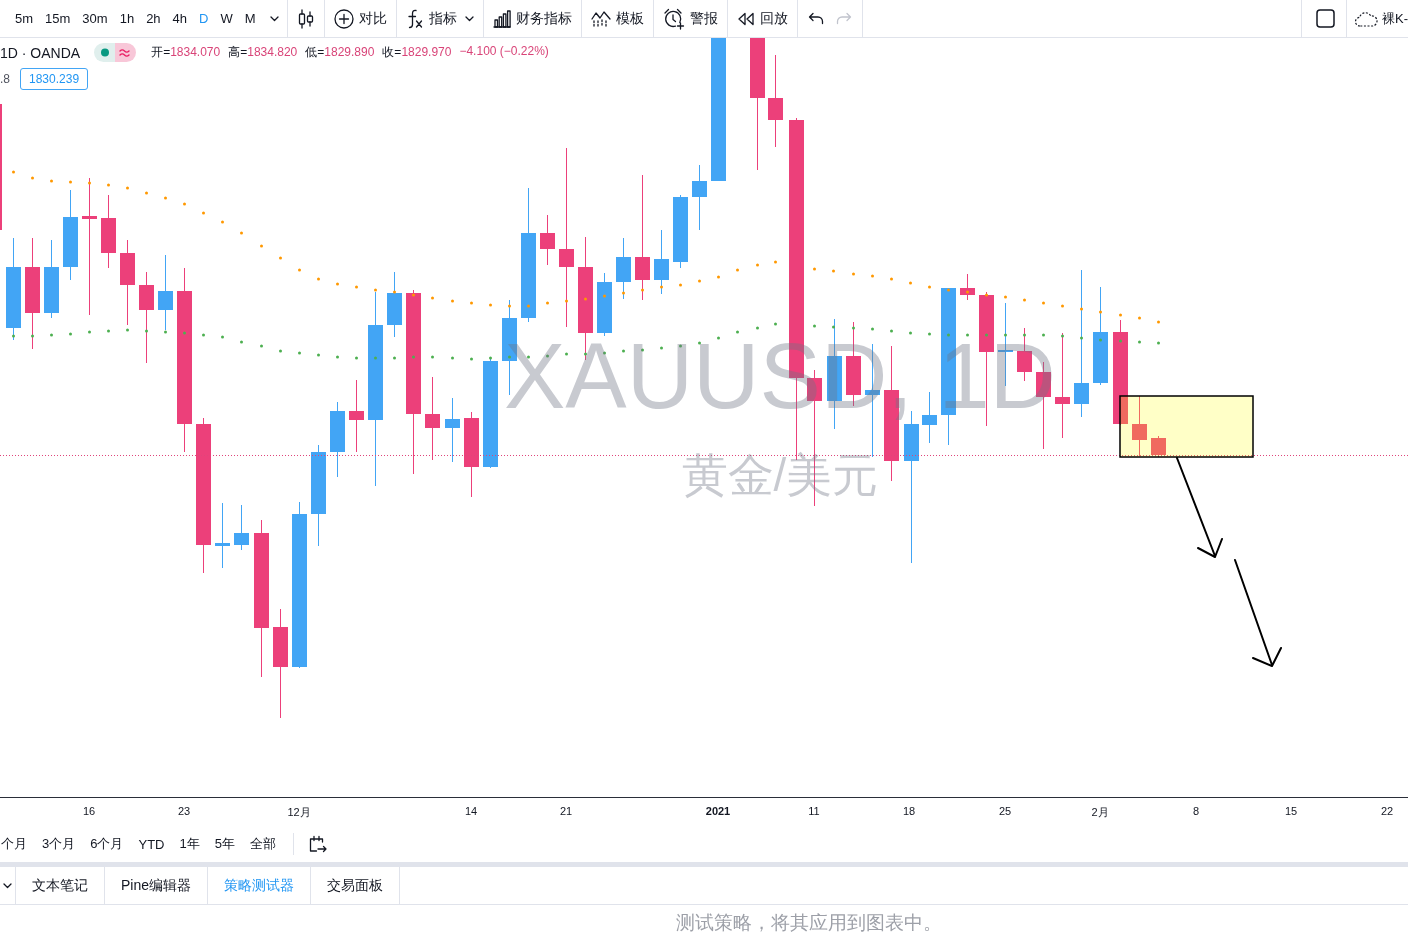 This screenshot has height=937, width=1408. What do you see at coordinates (24, 18) in the screenshot?
I see `interval-button: 5m` at bounding box center [24, 18].